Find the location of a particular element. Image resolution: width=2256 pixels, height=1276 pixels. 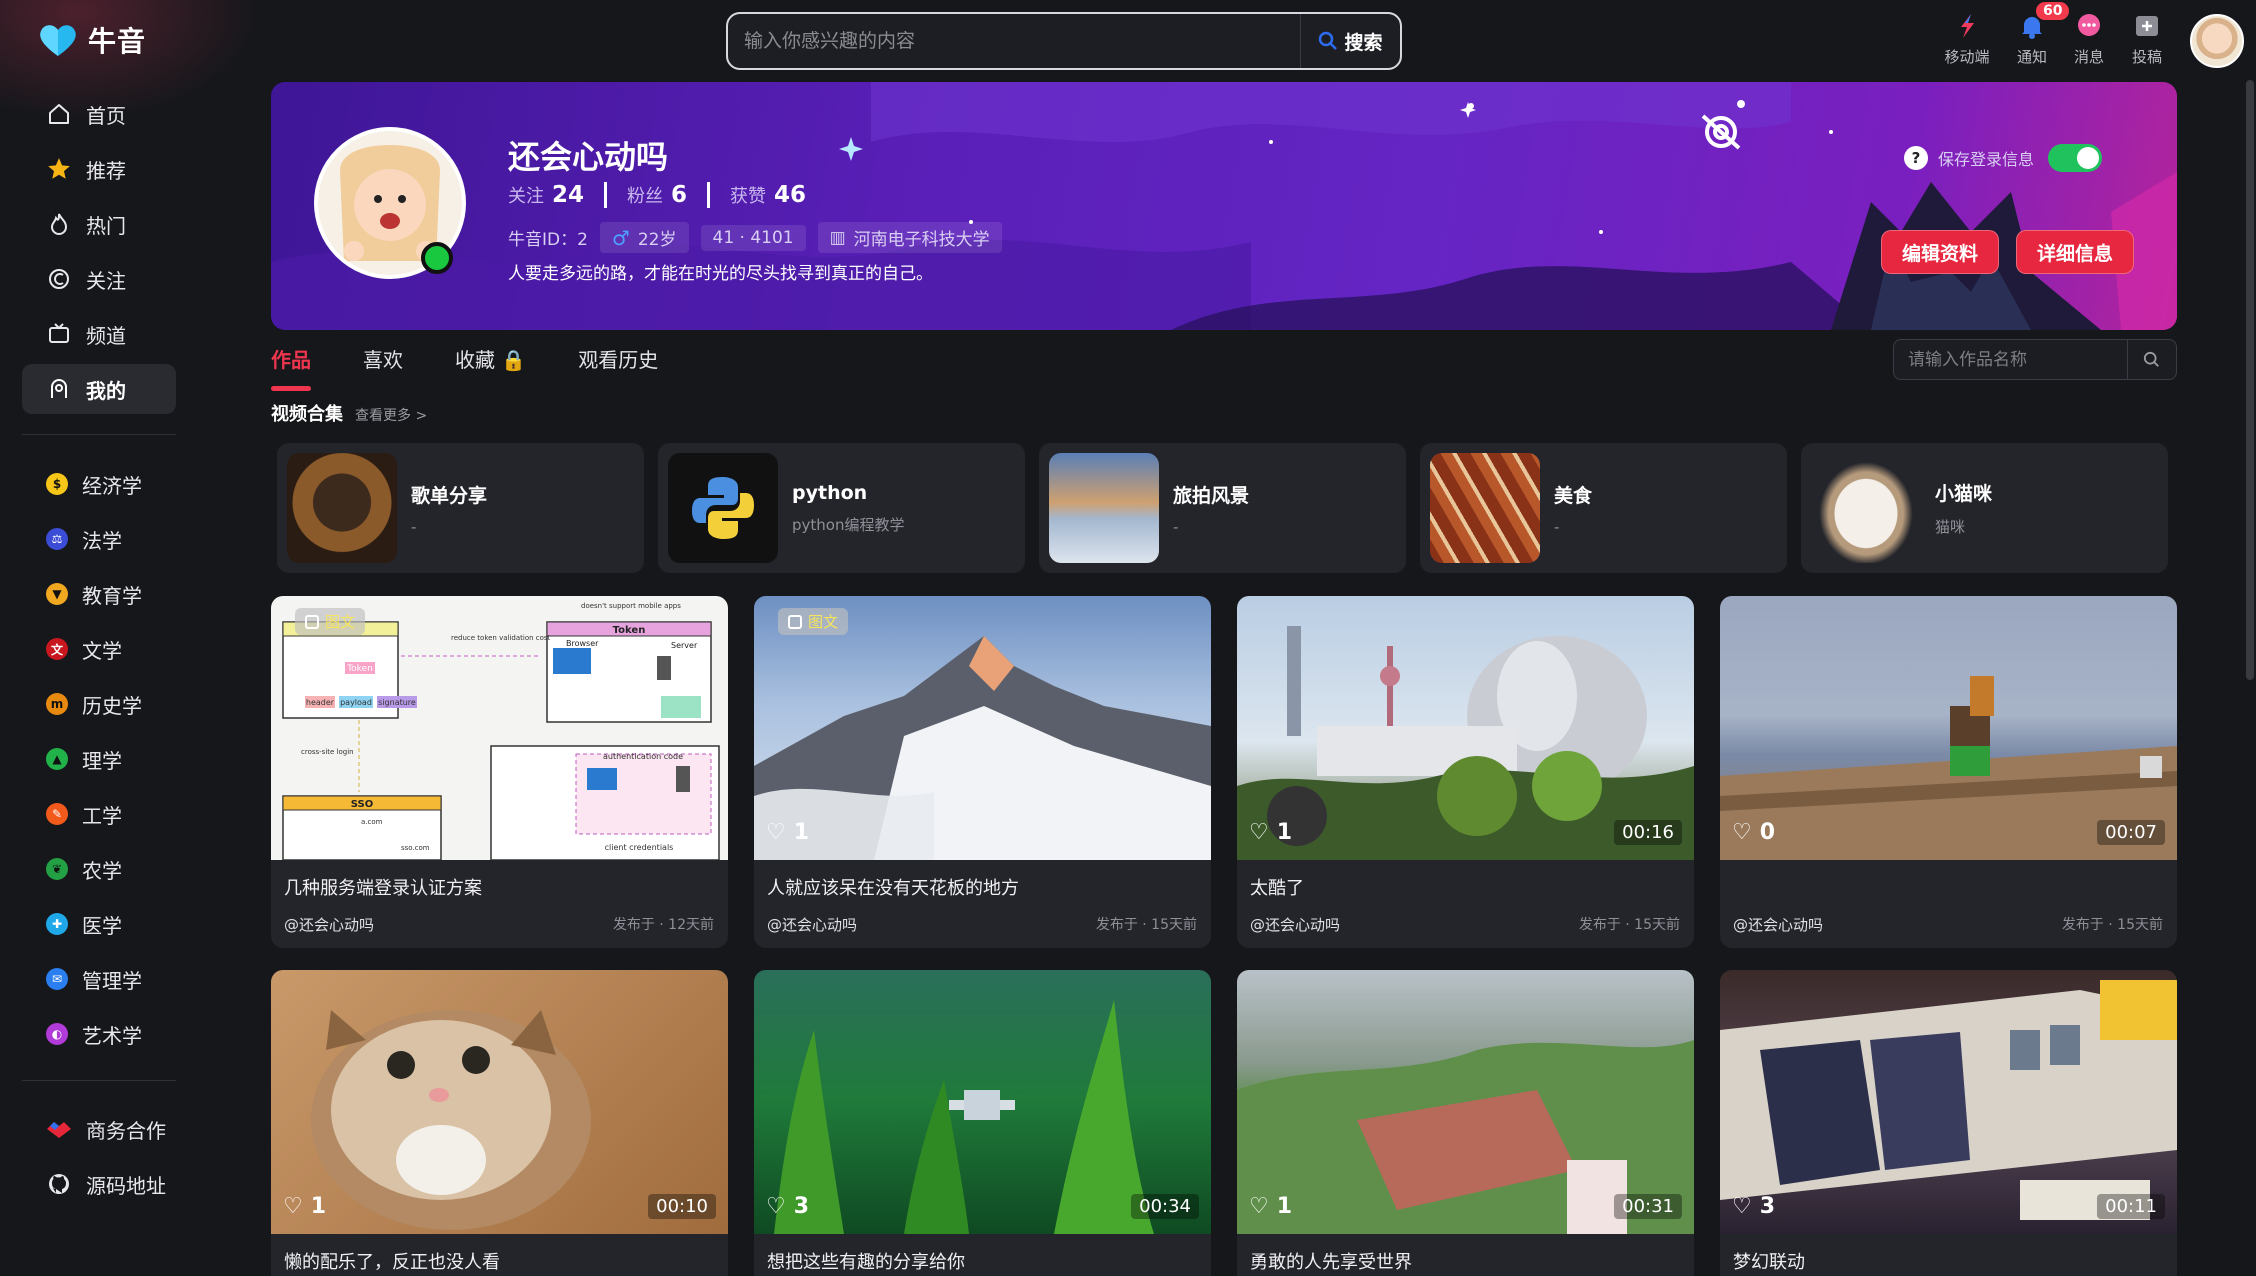

collection-card: 旅拍风景 - is located at coordinates (1222, 508).